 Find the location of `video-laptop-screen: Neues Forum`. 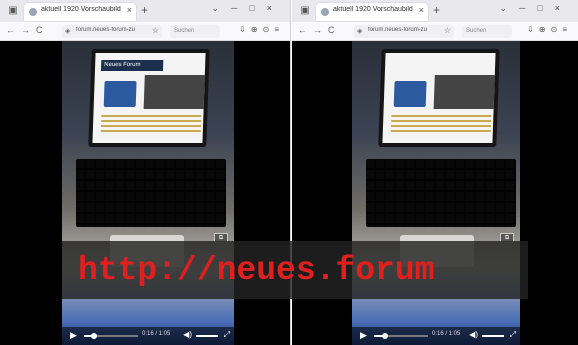

video-laptop-screen: Neues Forum is located at coordinates (149, 98).